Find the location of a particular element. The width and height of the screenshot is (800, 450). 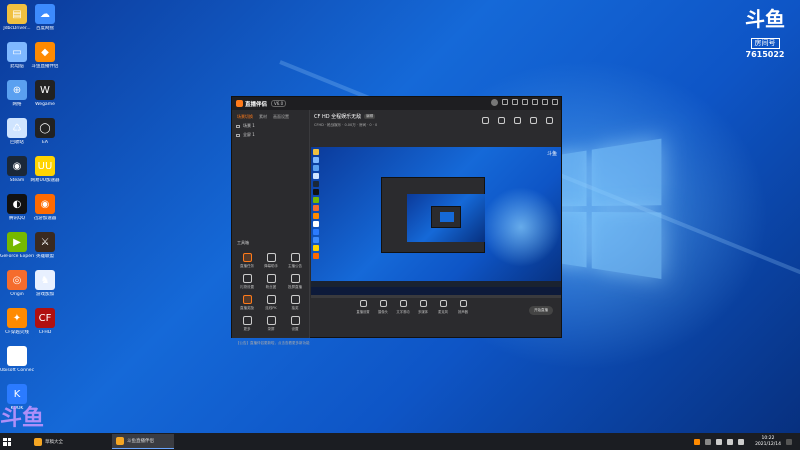

clock: 10:22 2021/12/14 is located at coordinates (768, 442).